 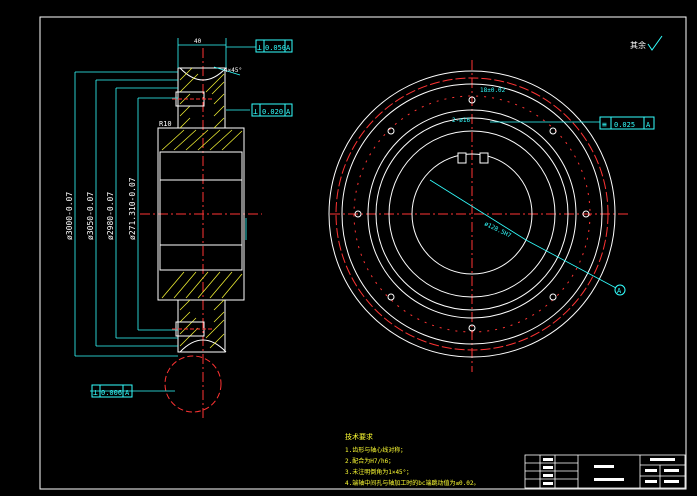 I want to click on section-view, so click(x=201, y=234).